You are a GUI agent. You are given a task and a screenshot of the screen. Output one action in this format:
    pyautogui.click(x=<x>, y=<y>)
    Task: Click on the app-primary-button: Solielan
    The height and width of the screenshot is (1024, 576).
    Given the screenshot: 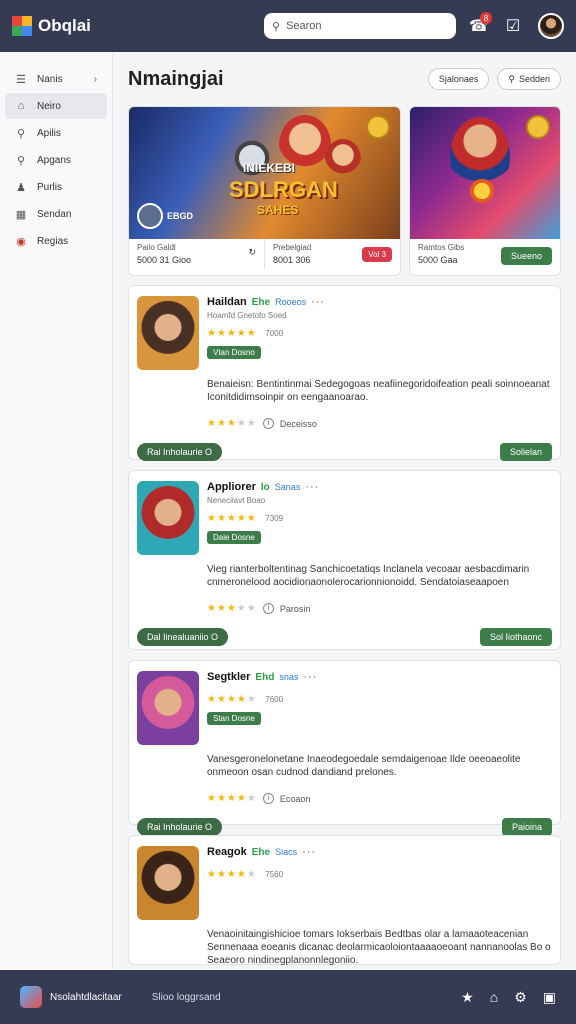 What is the action you would take?
    pyautogui.click(x=525, y=452)
    